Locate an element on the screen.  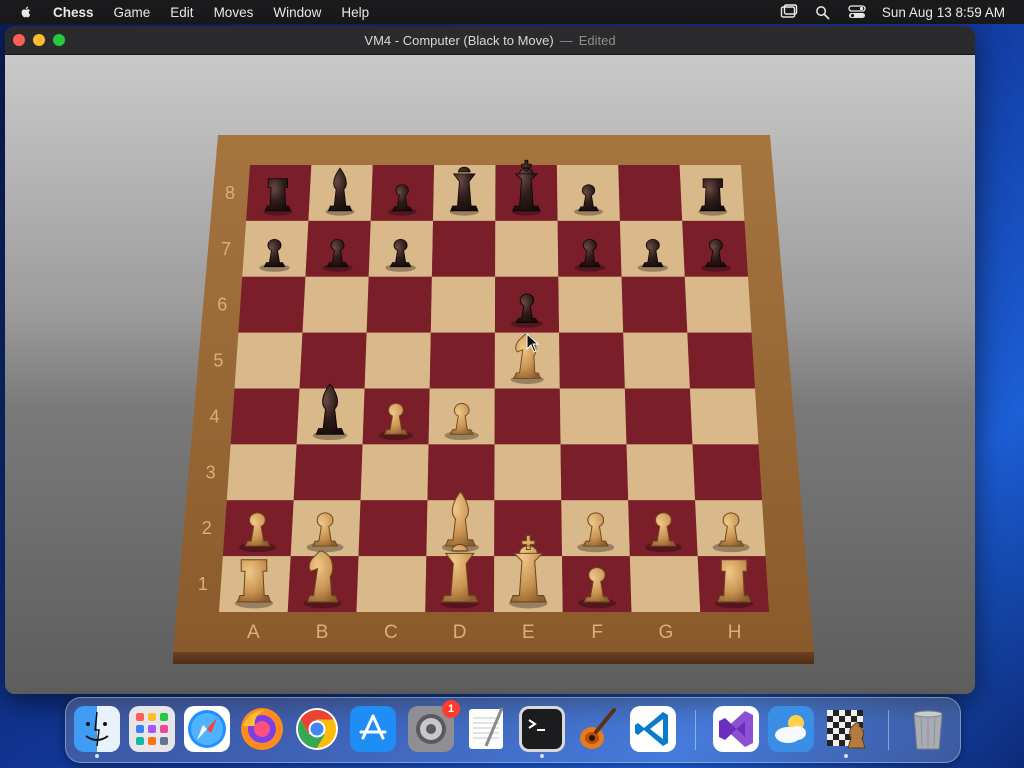
square-b6 is located at coordinates (335, 304).